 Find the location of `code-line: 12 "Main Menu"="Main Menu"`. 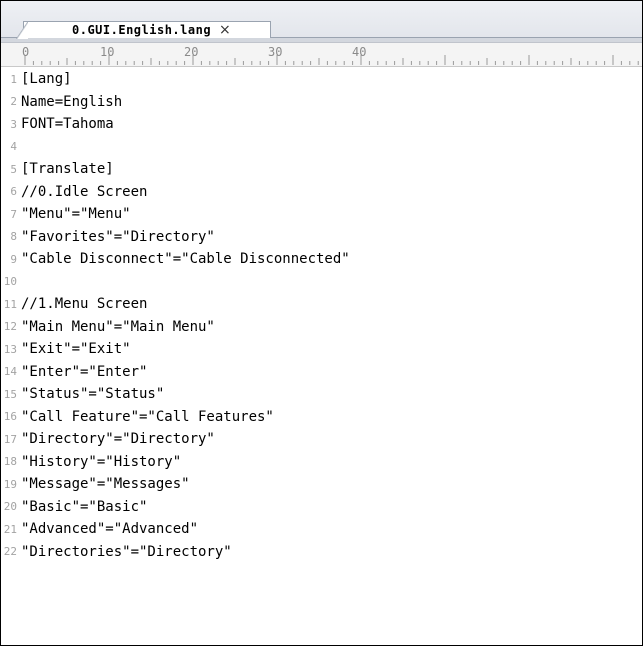

code-line: 12 "Main Menu"="Main Menu" is located at coordinates (321, 327).